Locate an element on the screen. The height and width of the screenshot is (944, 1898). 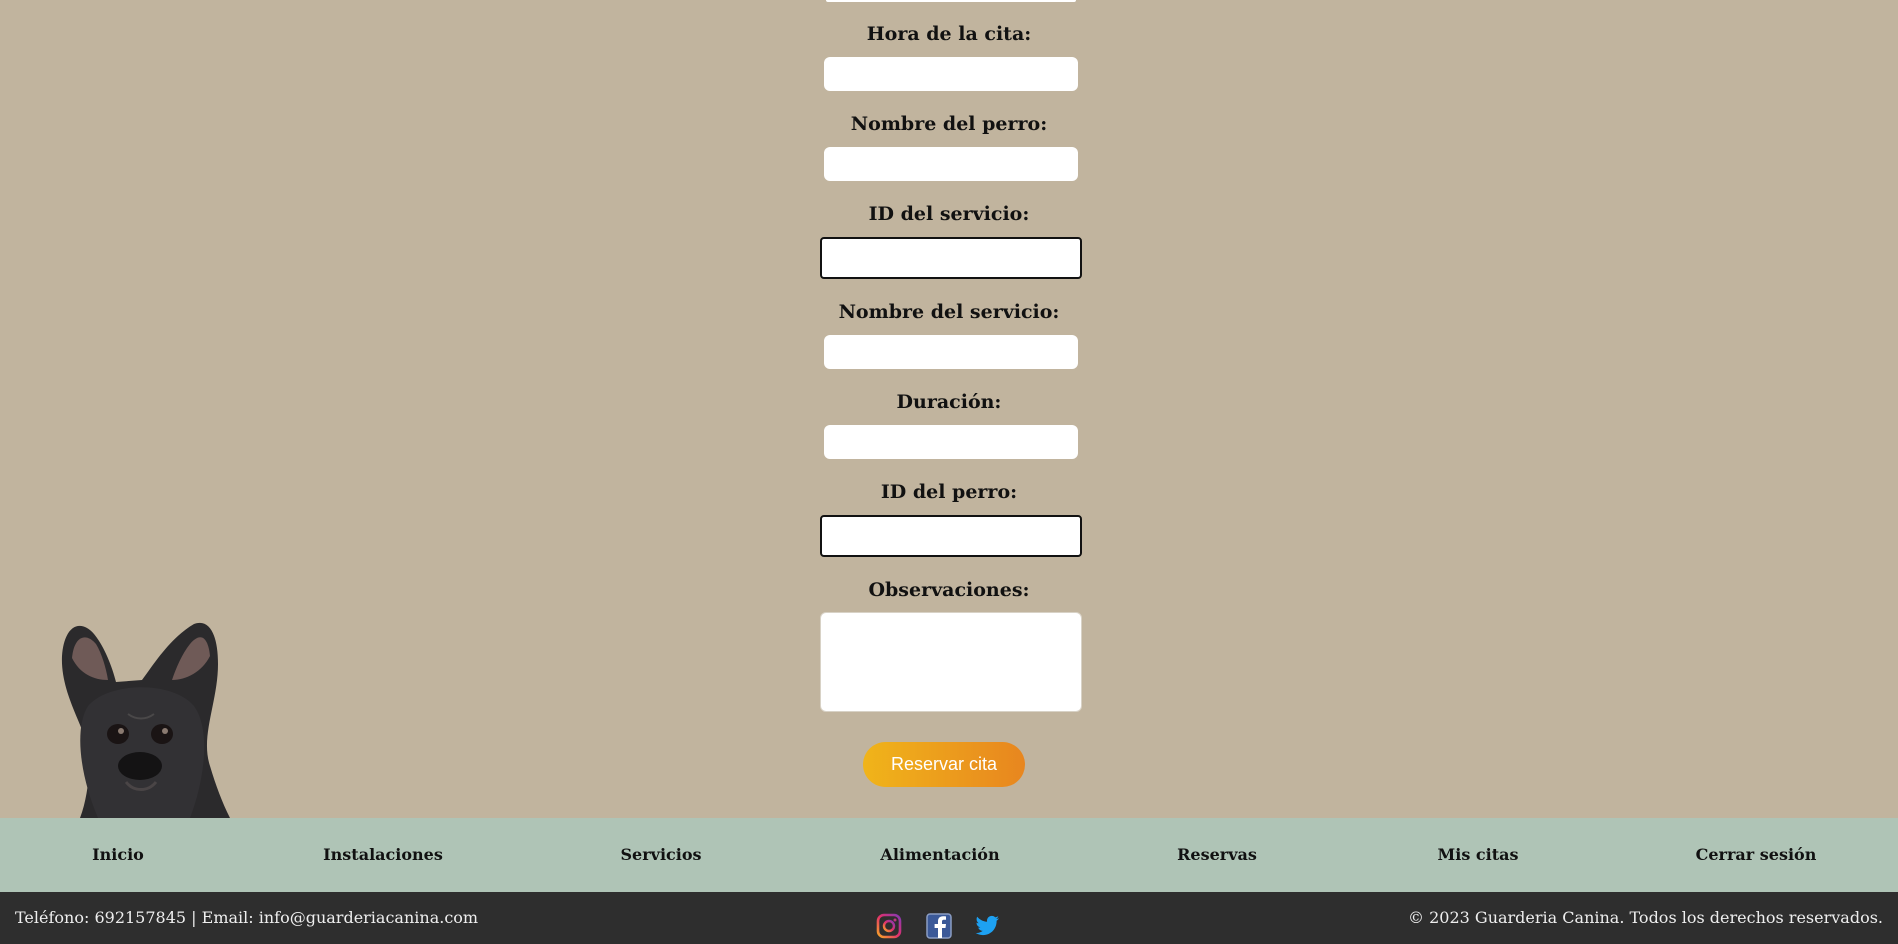
dog-id-label: ID del perro: is located at coordinates (949, 492).